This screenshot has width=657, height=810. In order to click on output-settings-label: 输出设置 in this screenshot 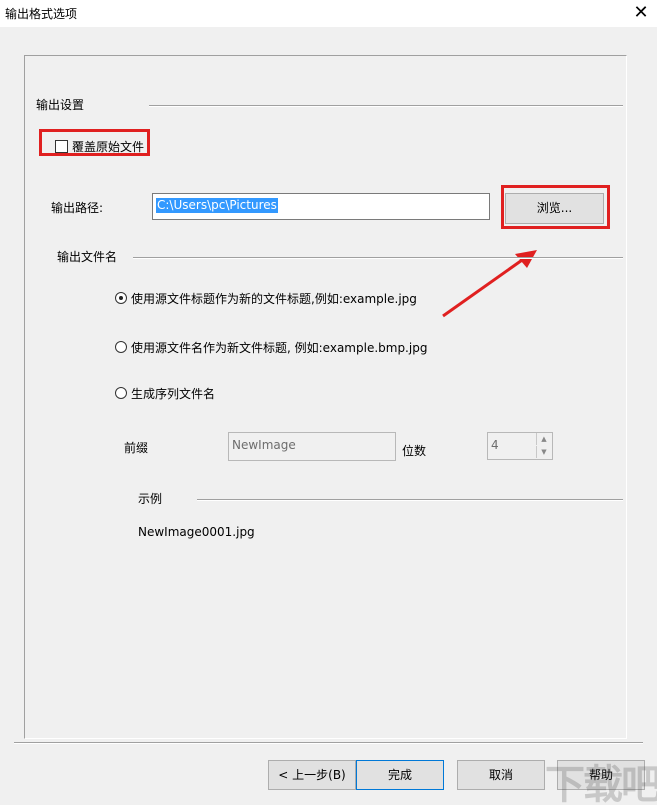, I will do `click(60, 105)`.